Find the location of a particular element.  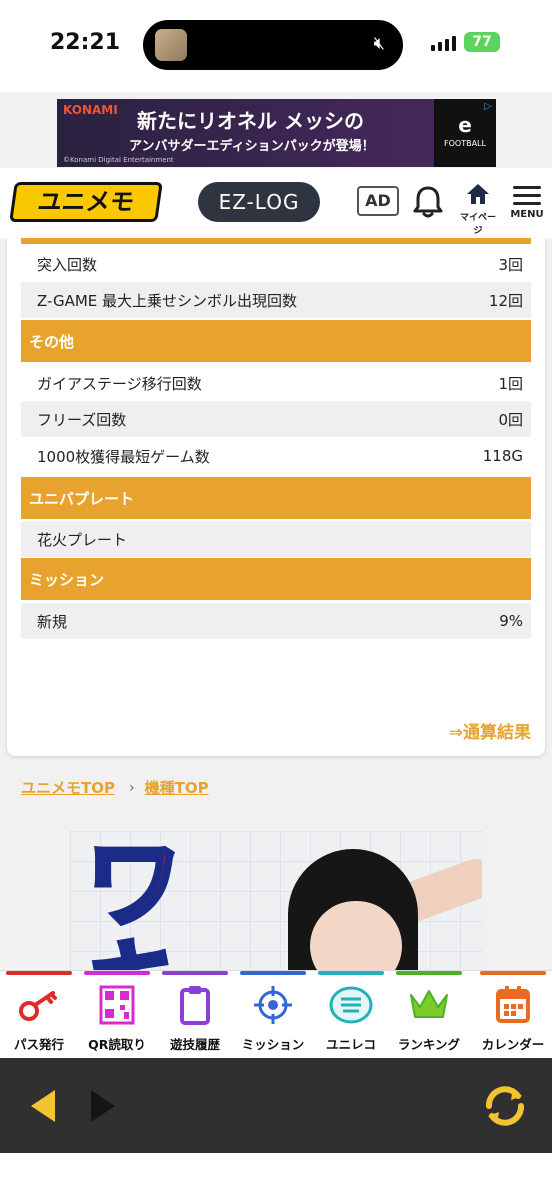

section-header-other: その他 is located at coordinates (276, 341).